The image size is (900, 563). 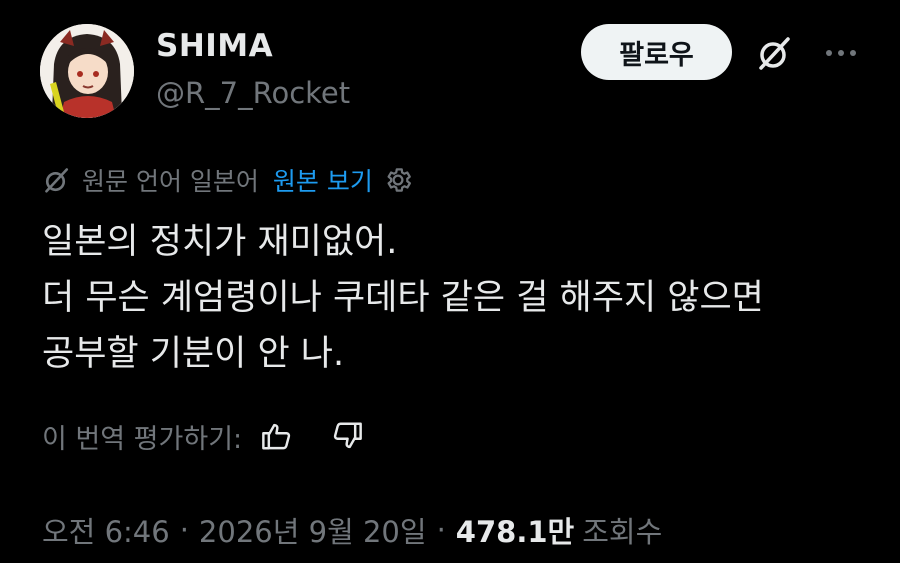 What do you see at coordinates (313, 530) in the screenshot?
I see `tweet-date: 2026년 9월 20일` at bounding box center [313, 530].